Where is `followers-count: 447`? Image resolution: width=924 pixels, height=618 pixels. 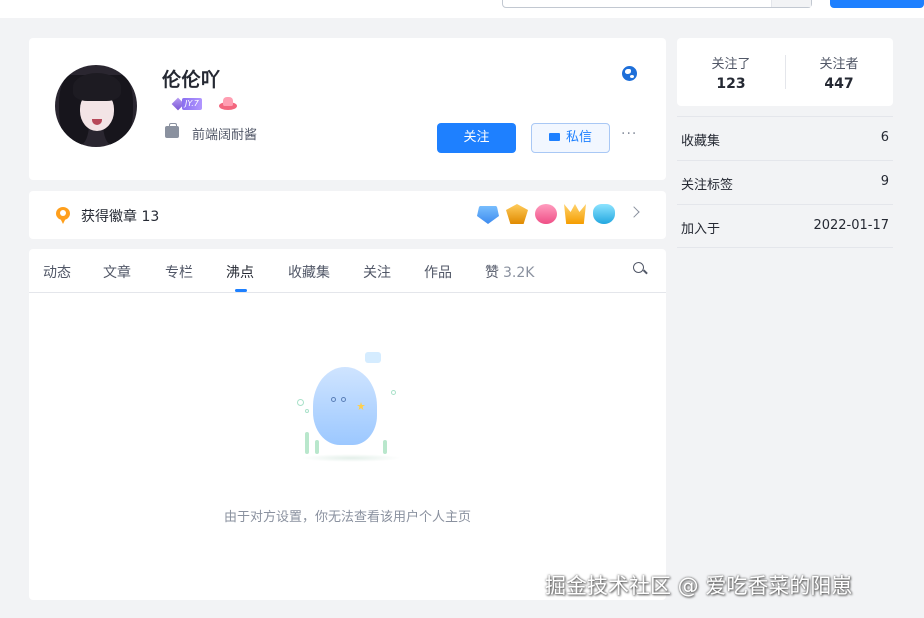 followers-count: 447 is located at coordinates (839, 84).